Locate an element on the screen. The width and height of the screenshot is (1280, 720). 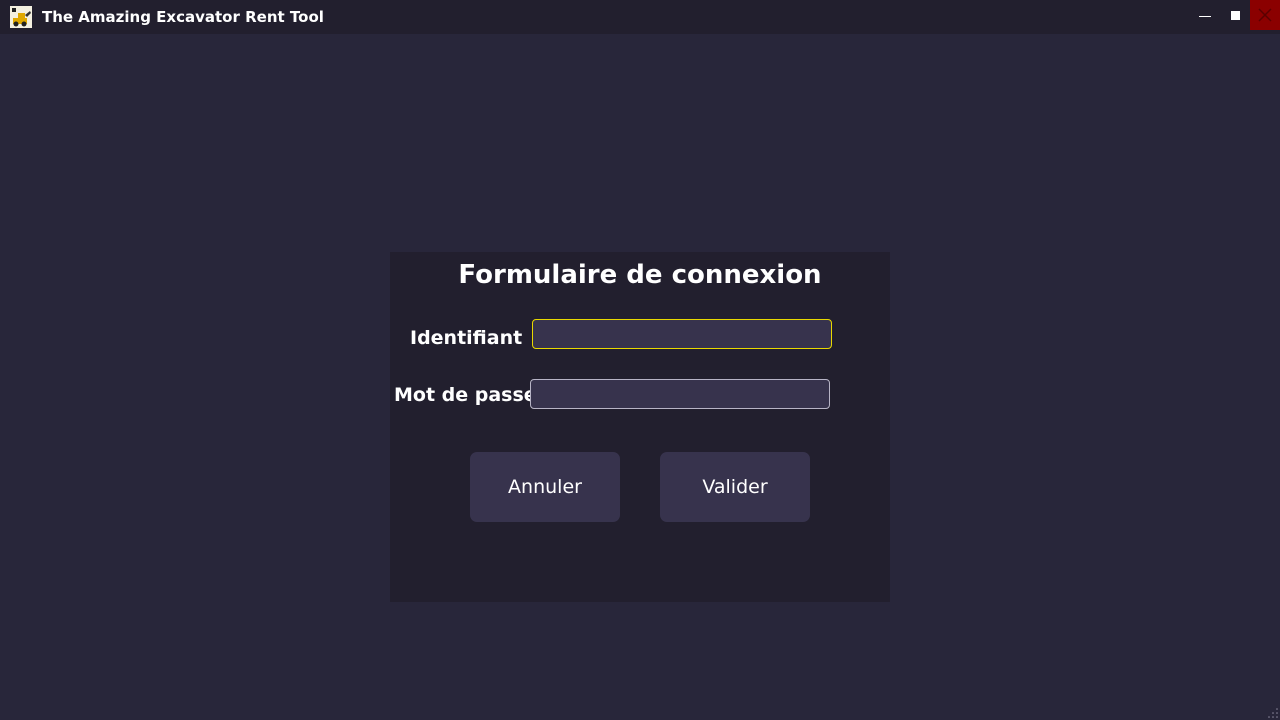
close-icon is located at coordinates (1265, 15).